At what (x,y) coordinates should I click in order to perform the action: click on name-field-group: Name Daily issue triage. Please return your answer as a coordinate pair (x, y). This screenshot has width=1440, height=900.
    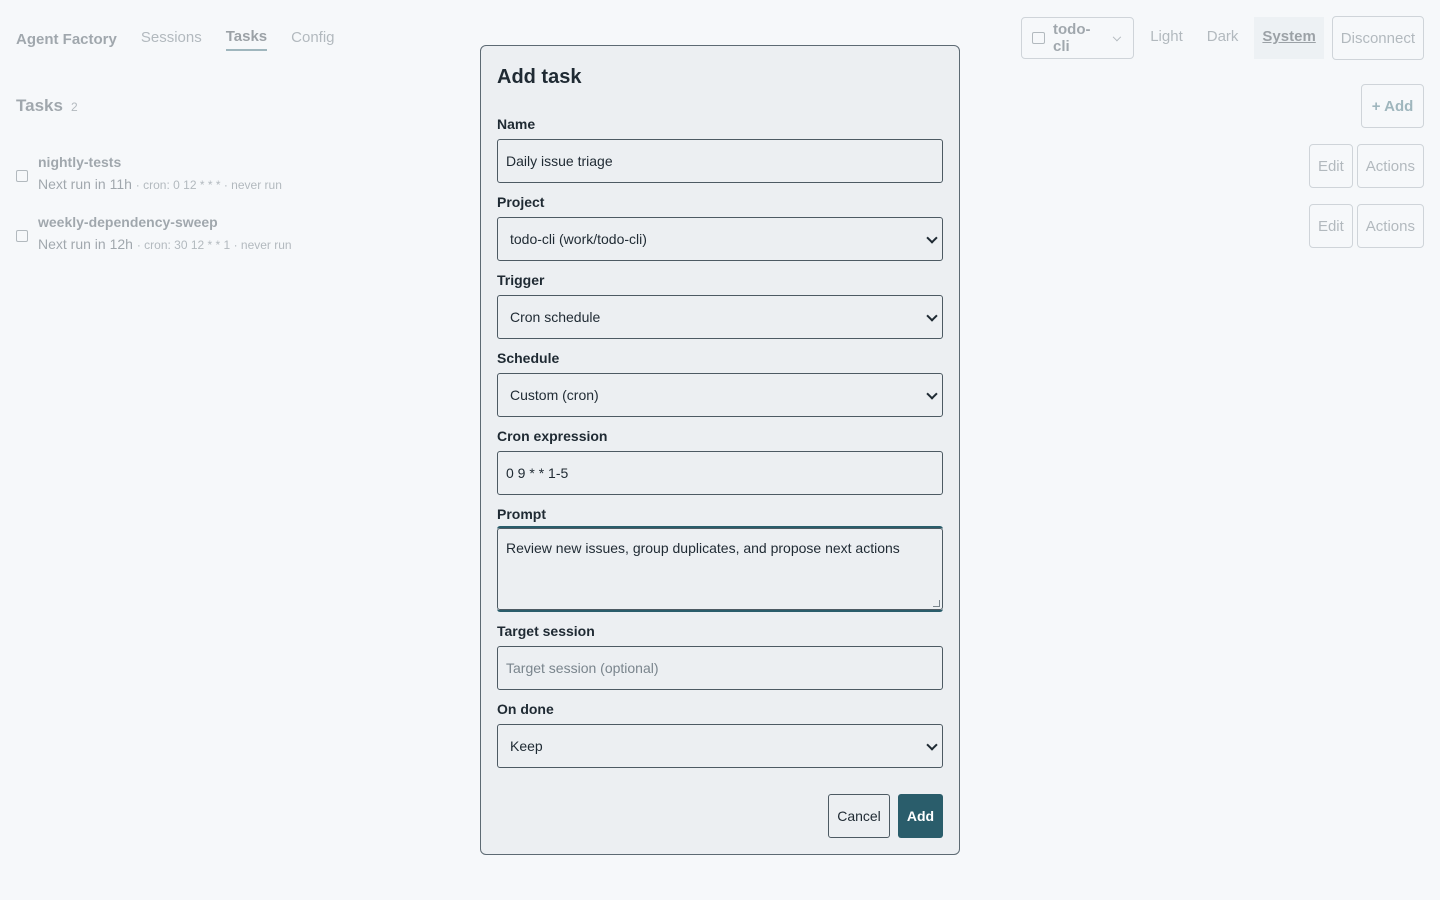
    Looking at the image, I should click on (720, 149).